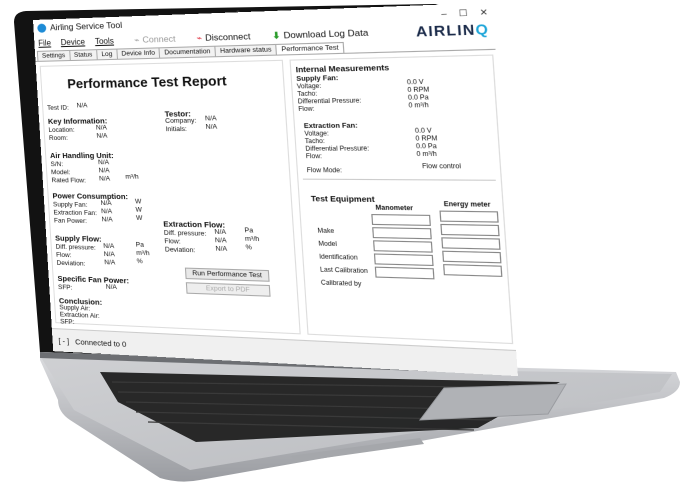 The width and height of the screenshot is (681, 483). I want to click on equipment-row-calibrated-by: Calibrated by, so click(341, 284).